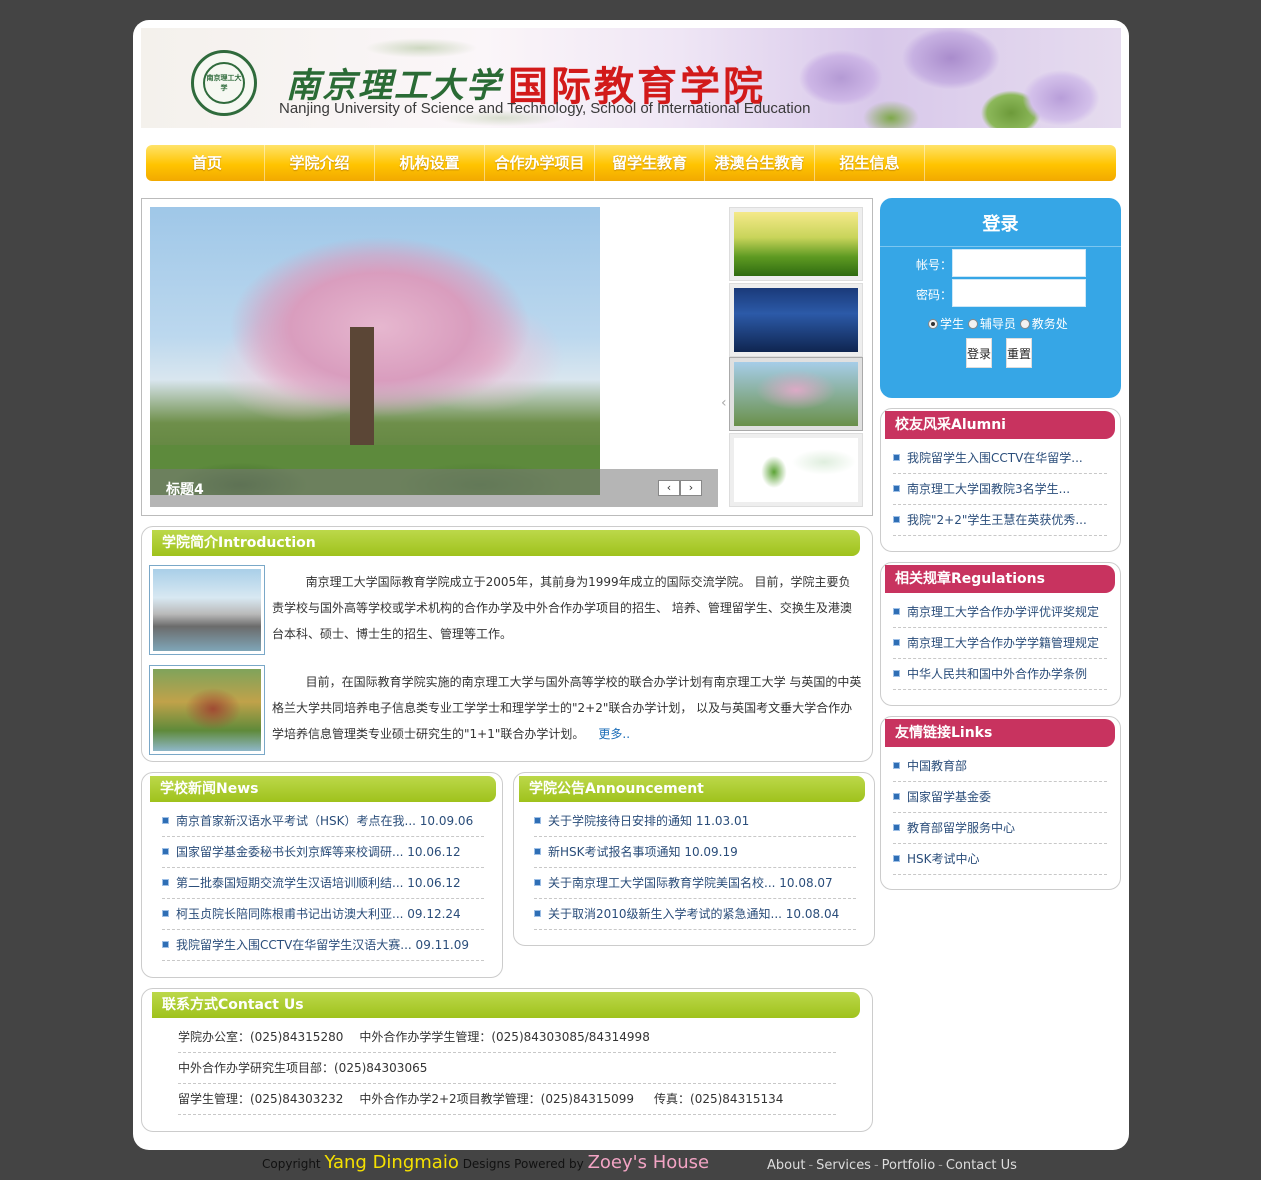 The width and height of the screenshot is (1261, 1180). What do you see at coordinates (908, 1165) in the screenshot?
I see `footer-link-portfolio: Portfolio` at bounding box center [908, 1165].